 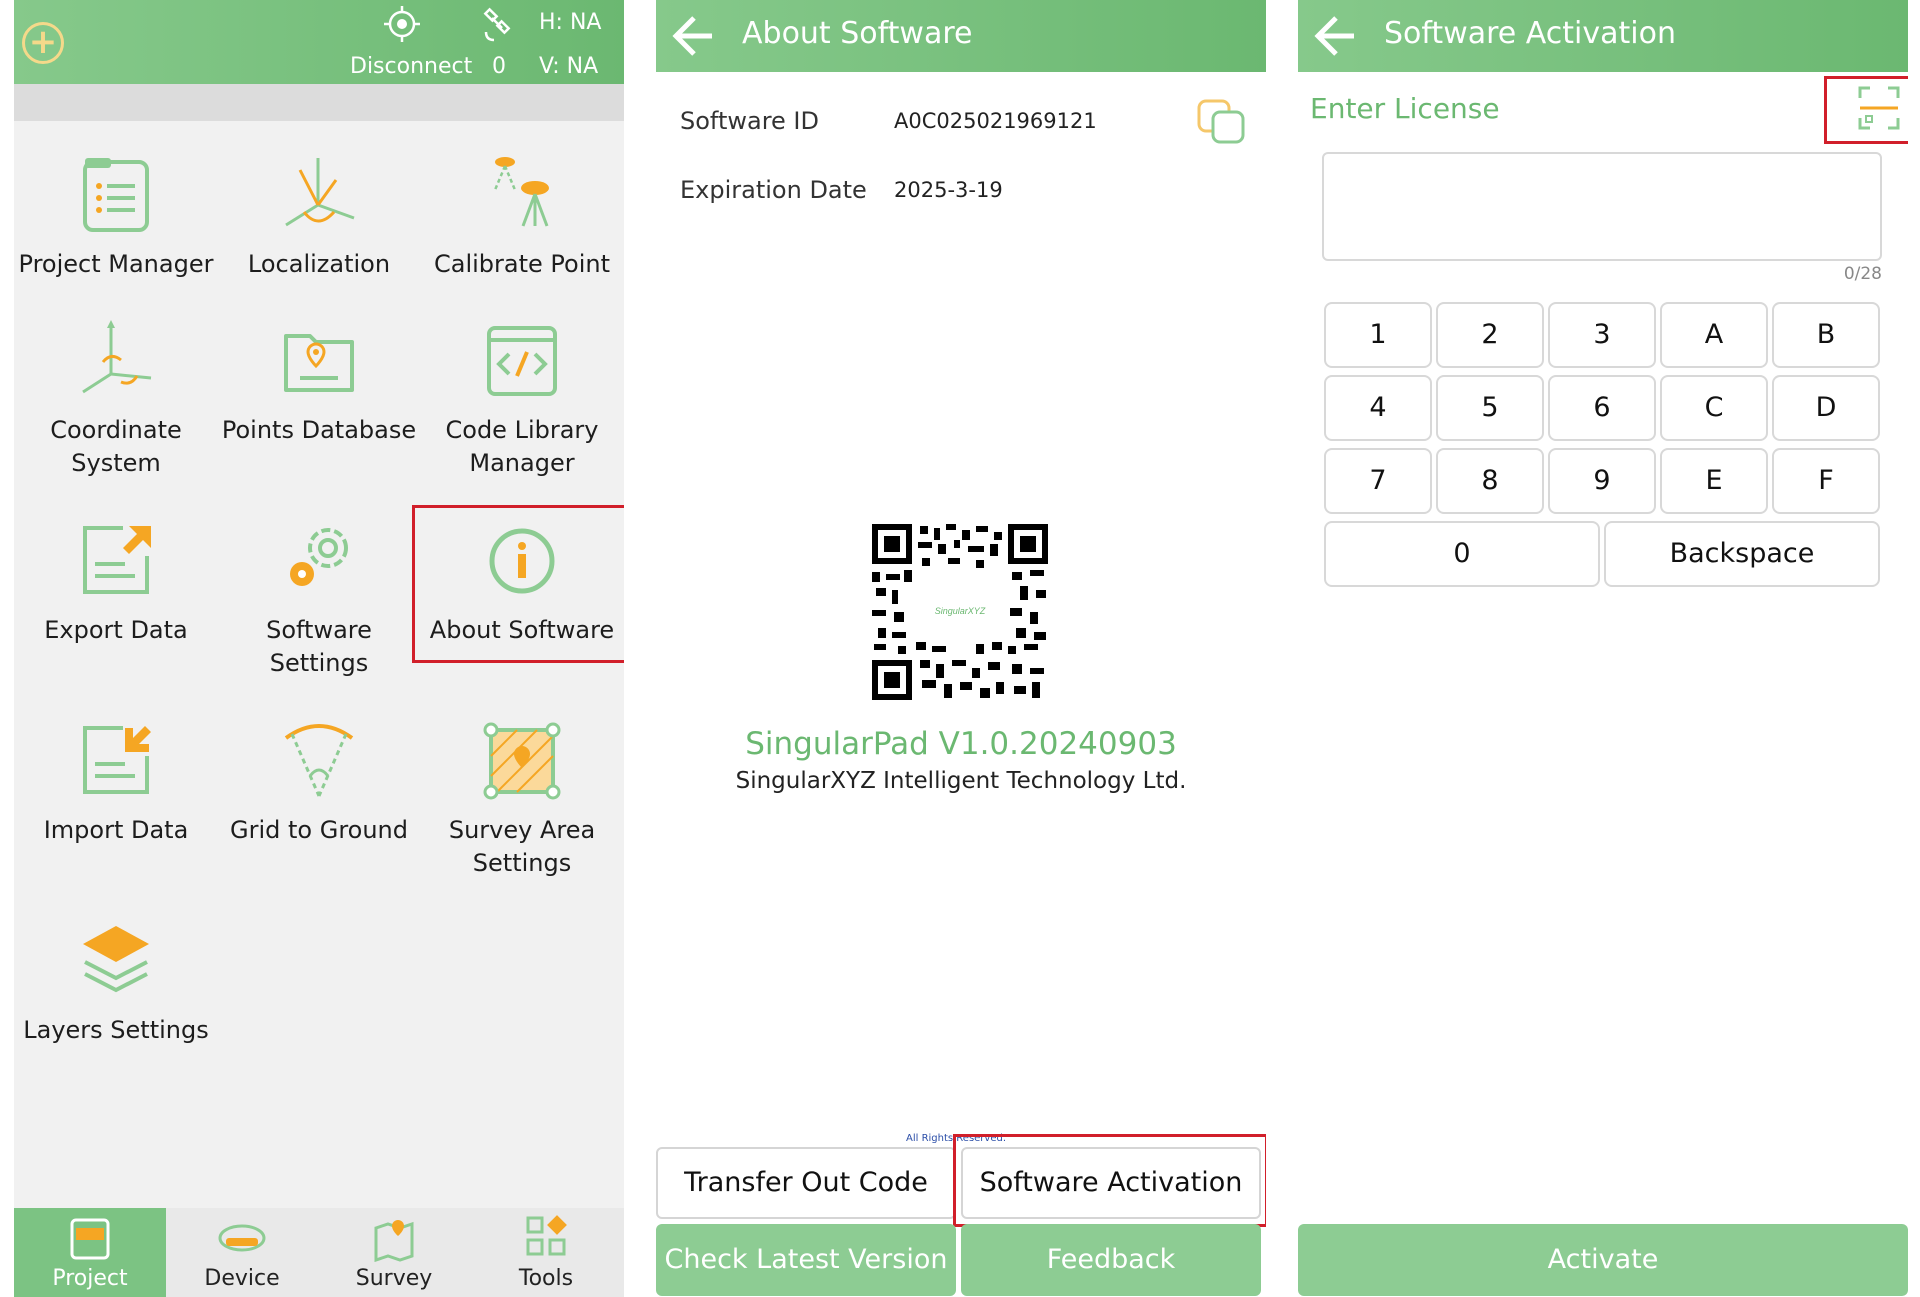 What do you see at coordinates (394, 1241) in the screenshot?
I see `survey-nav-icon` at bounding box center [394, 1241].